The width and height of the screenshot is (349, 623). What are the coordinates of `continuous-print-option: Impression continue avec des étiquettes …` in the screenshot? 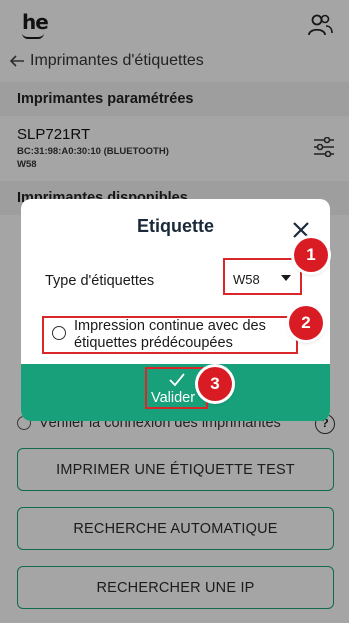 It's located at (170, 335).